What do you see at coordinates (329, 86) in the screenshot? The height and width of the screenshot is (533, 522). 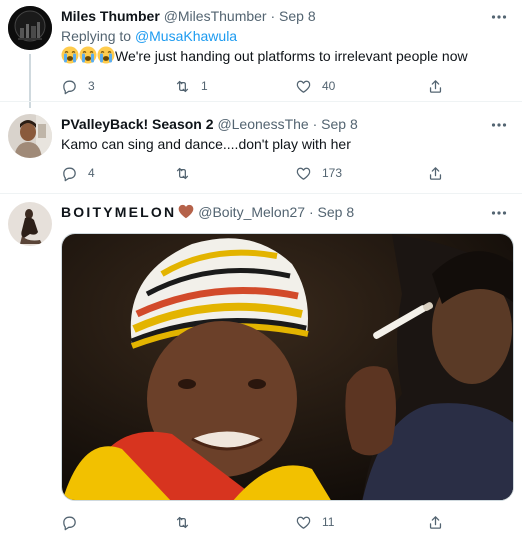 I see `like-count: 40` at bounding box center [329, 86].